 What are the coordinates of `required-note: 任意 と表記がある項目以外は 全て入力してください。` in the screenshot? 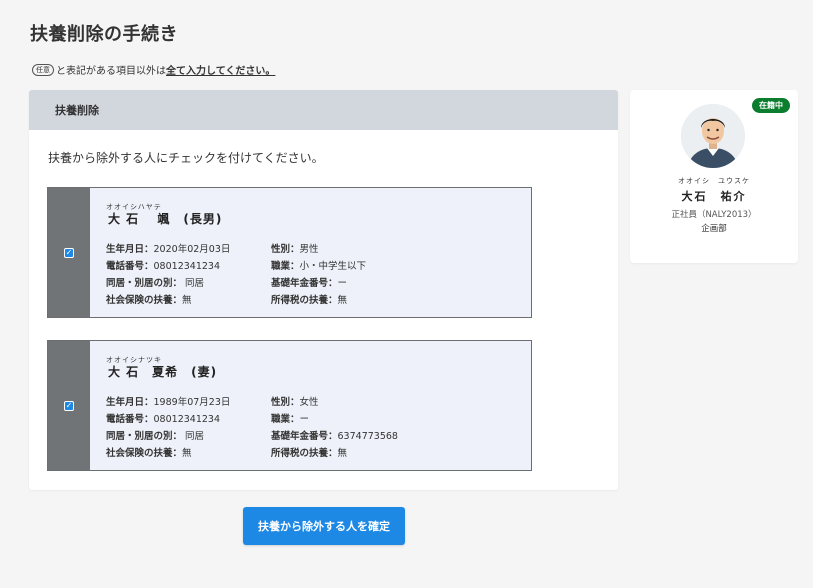 It's located at (153, 69).